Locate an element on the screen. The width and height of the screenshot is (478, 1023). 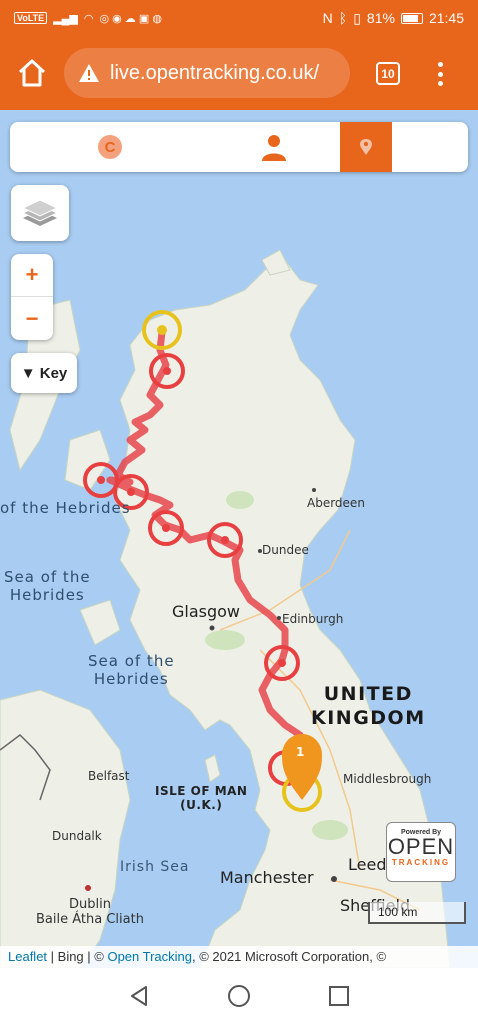
warning-icon is located at coordinates (89, 73).